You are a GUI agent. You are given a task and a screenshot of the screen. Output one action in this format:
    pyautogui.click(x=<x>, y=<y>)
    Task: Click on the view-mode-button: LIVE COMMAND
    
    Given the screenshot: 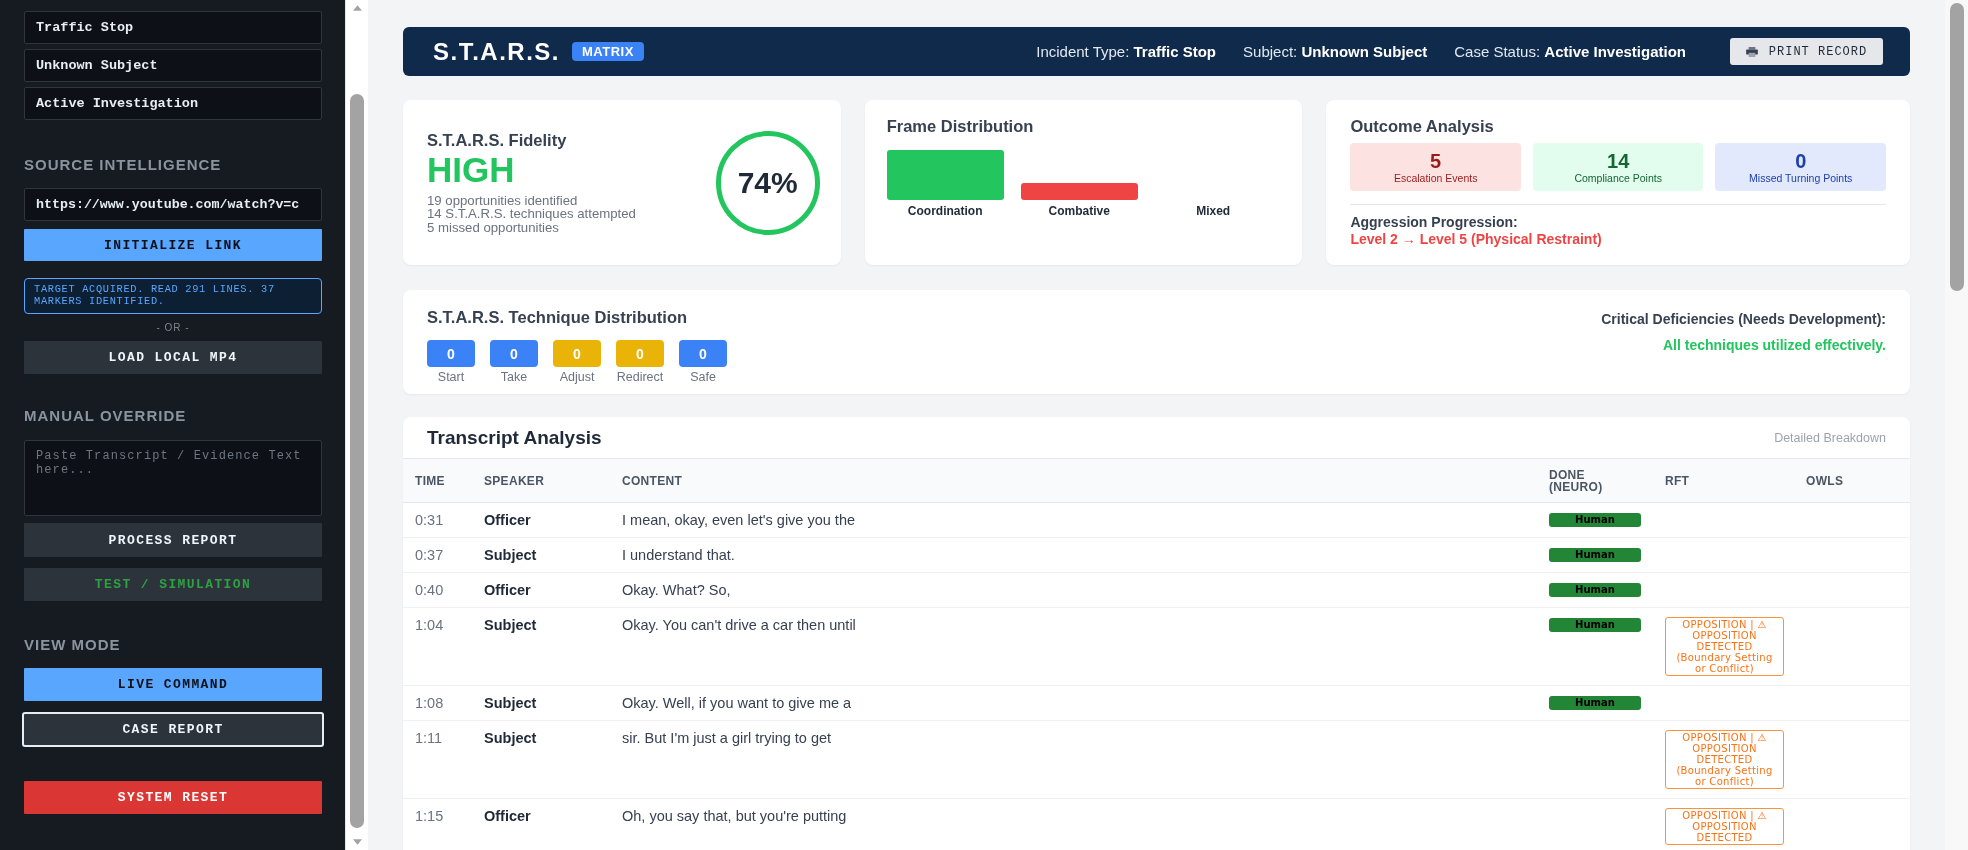 What is the action you would take?
    pyautogui.click(x=173, y=684)
    